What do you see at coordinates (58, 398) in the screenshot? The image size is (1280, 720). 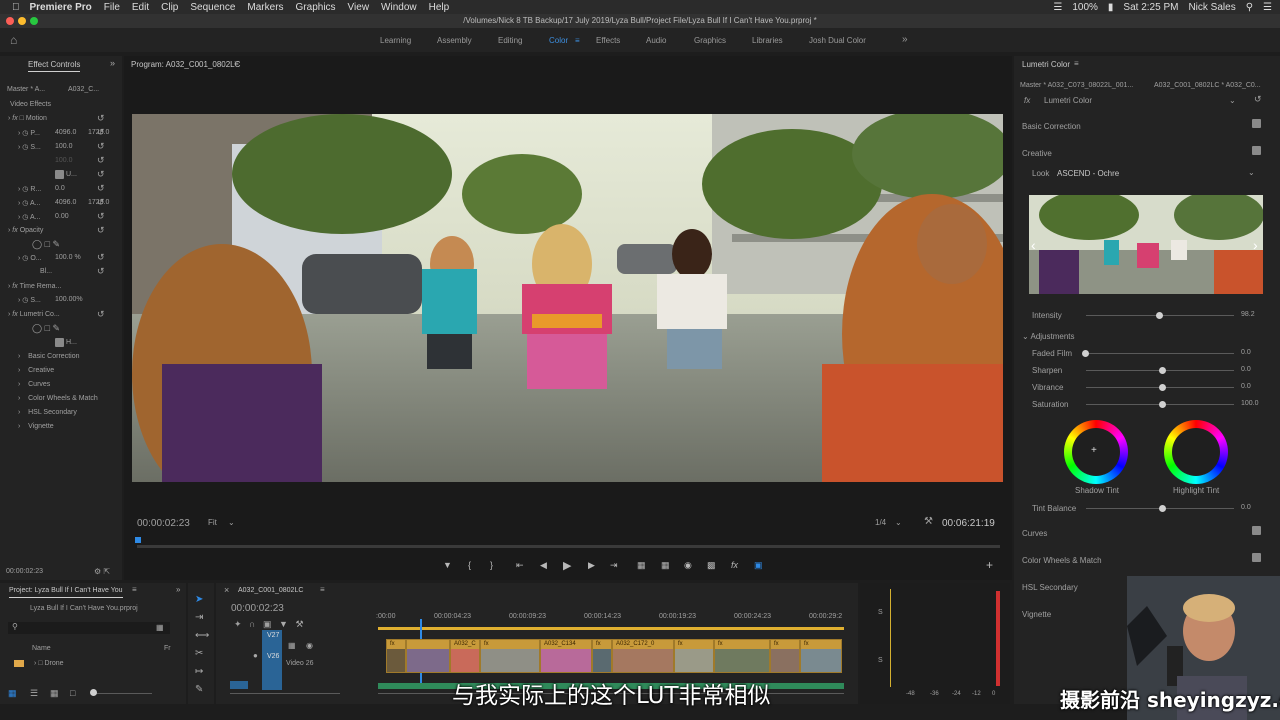 I see `ec-color-wheels: › Color Wheels & Match` at bounding box center [58, 398].